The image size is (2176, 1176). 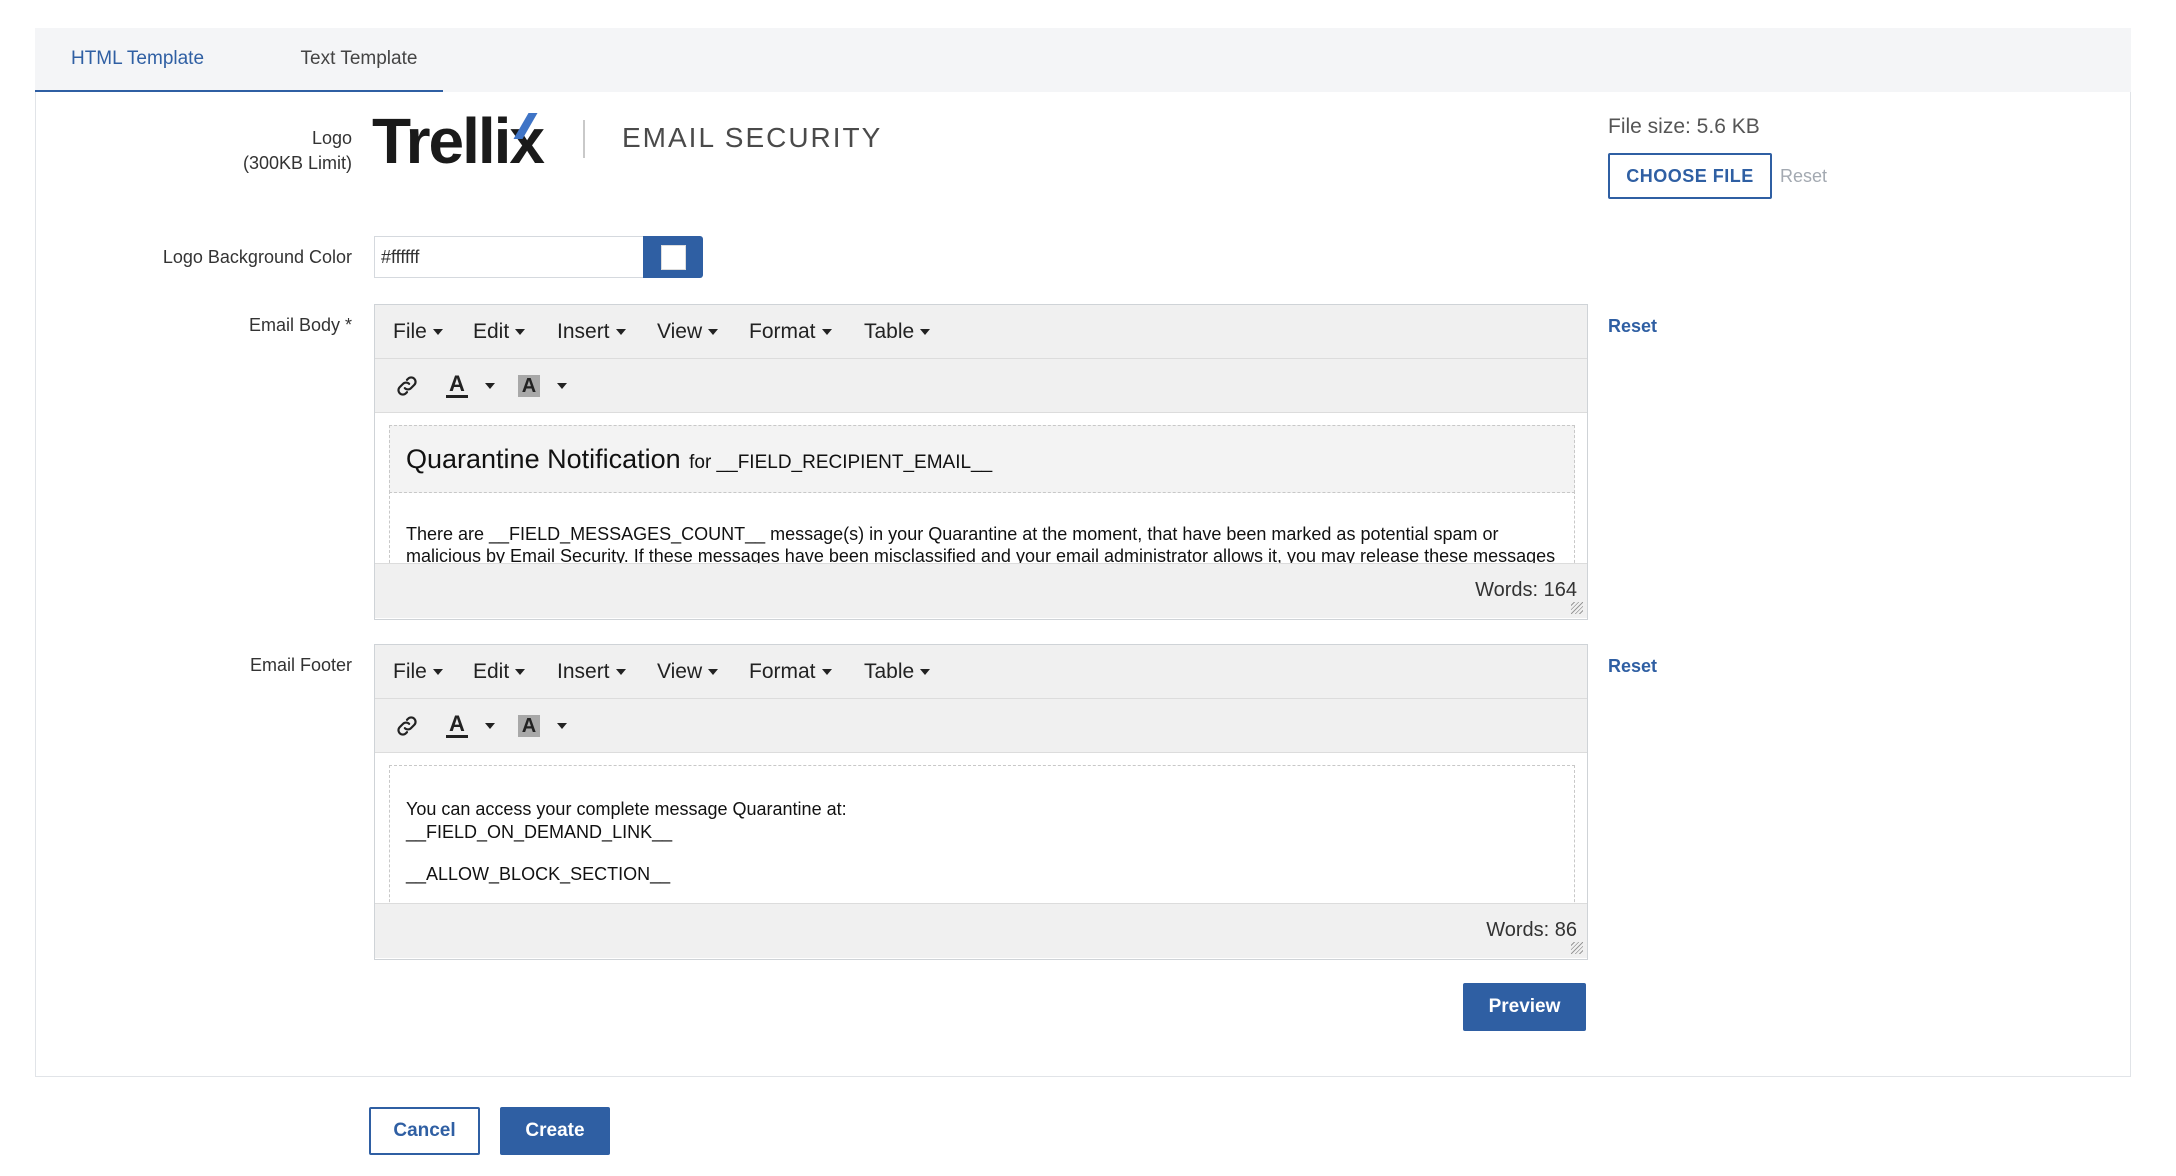 What do you see at coordinates (1632, 666) in the screenshot?
I see `email-footer-reset-link: Reset` at bounding box center [1632, 666].